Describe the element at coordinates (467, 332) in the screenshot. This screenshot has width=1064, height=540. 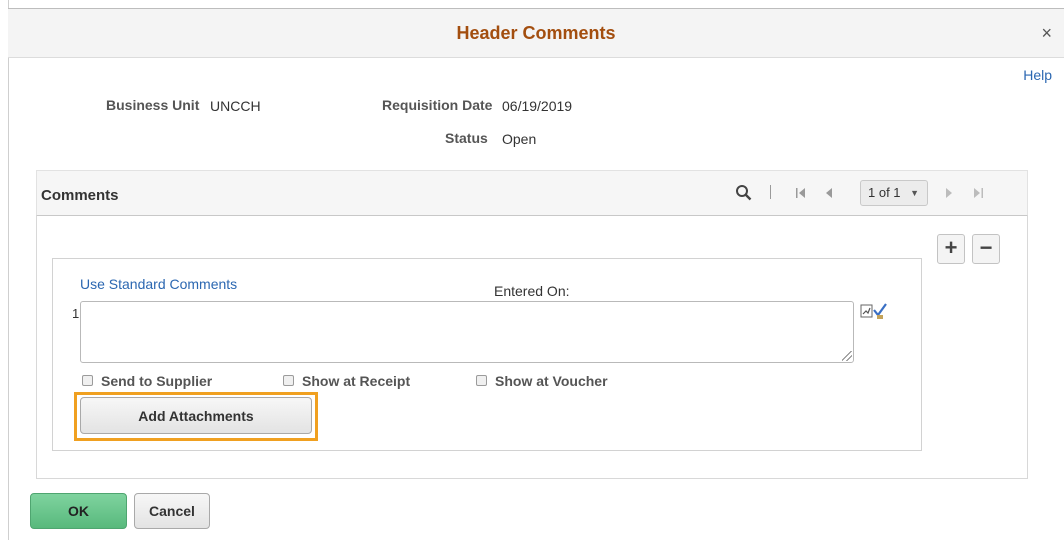
I see `comment-textarea` at that location.